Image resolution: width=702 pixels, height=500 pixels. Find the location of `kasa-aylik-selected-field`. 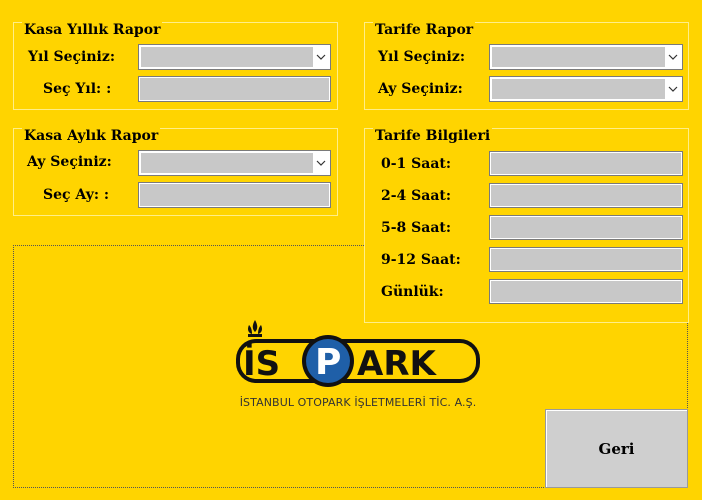

kasa-aylik-selected-field is located at coordinates (234, 195).